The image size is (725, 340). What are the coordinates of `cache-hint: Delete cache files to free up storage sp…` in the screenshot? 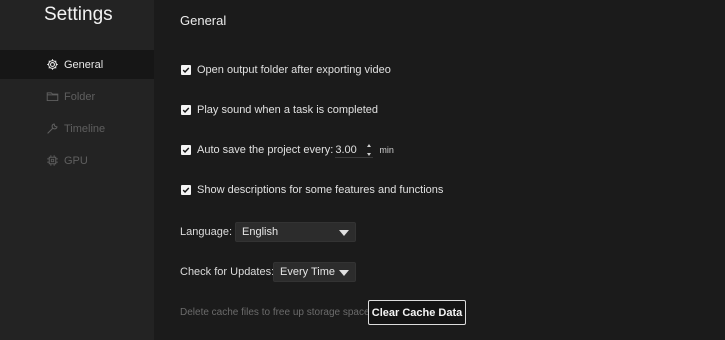 It's located at (275, 312).